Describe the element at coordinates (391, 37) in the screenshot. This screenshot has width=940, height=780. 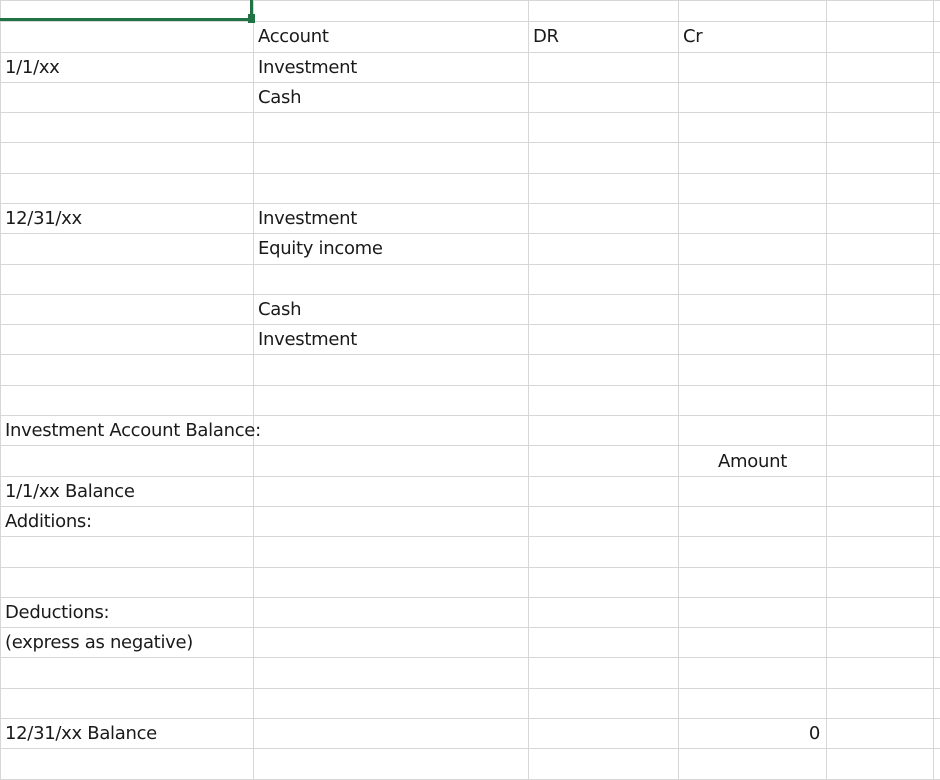
I see `account-header-cell: Account` at that location.